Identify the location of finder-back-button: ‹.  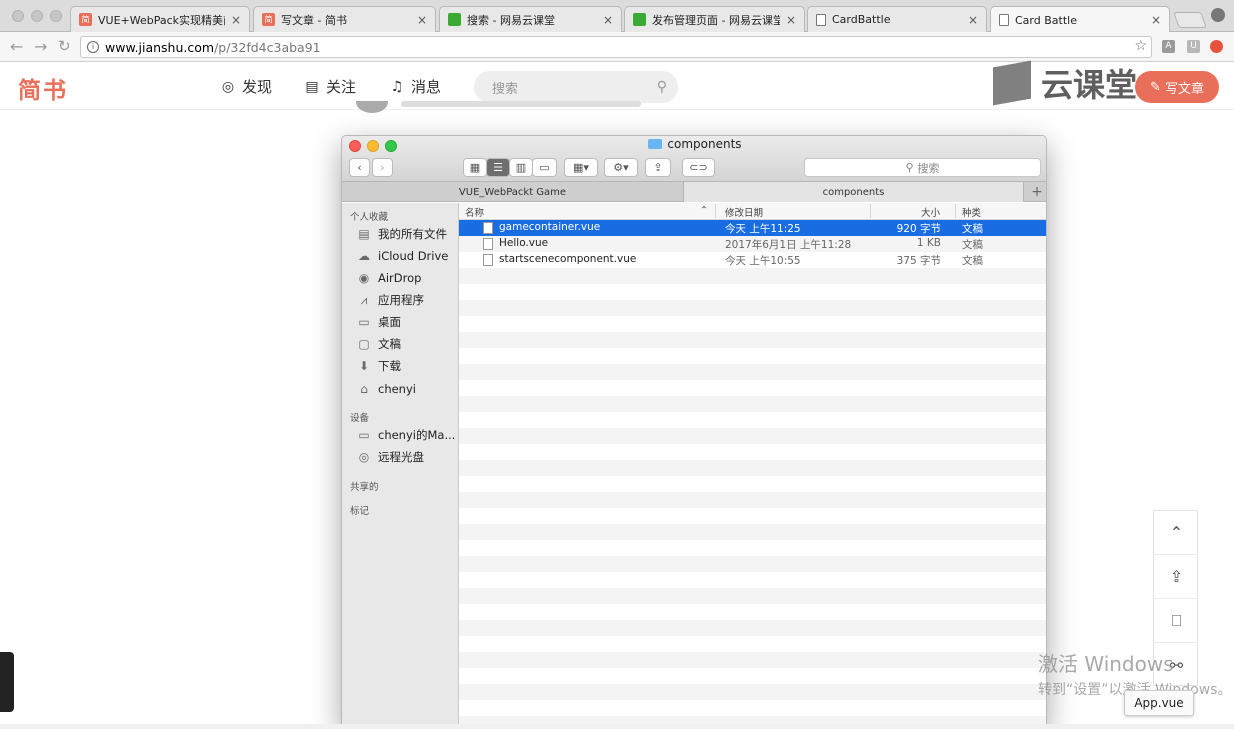
(359, 167).